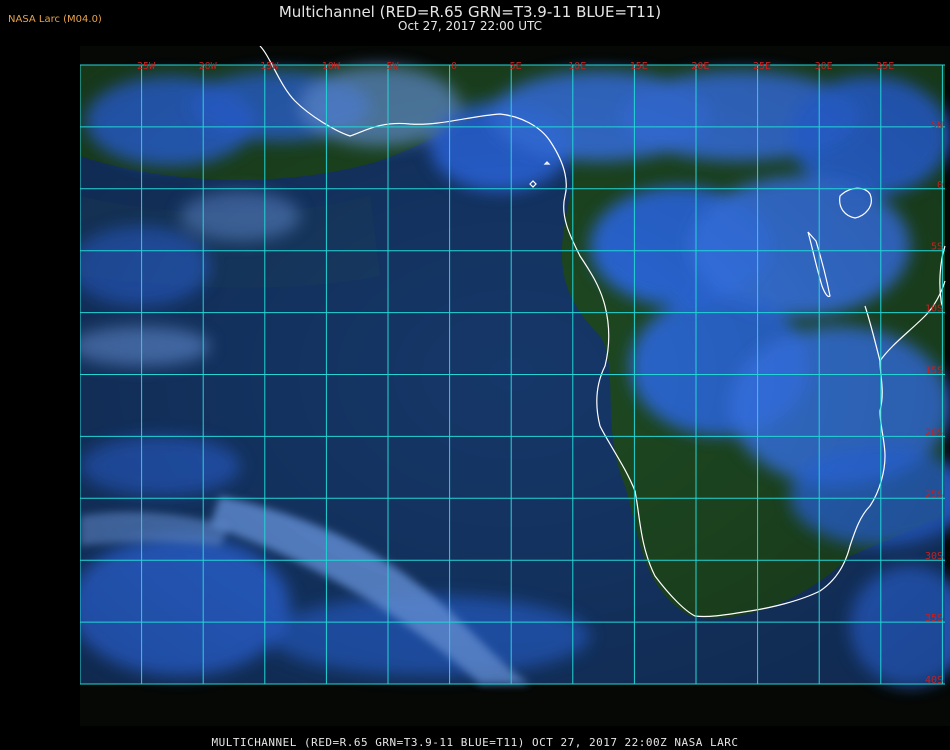 This screenshot has height=750, width=950. What do you see at coordinates (146, 66) in the screenshot?
I see `longitude-label: 25W` at bounding box center [146, 66].